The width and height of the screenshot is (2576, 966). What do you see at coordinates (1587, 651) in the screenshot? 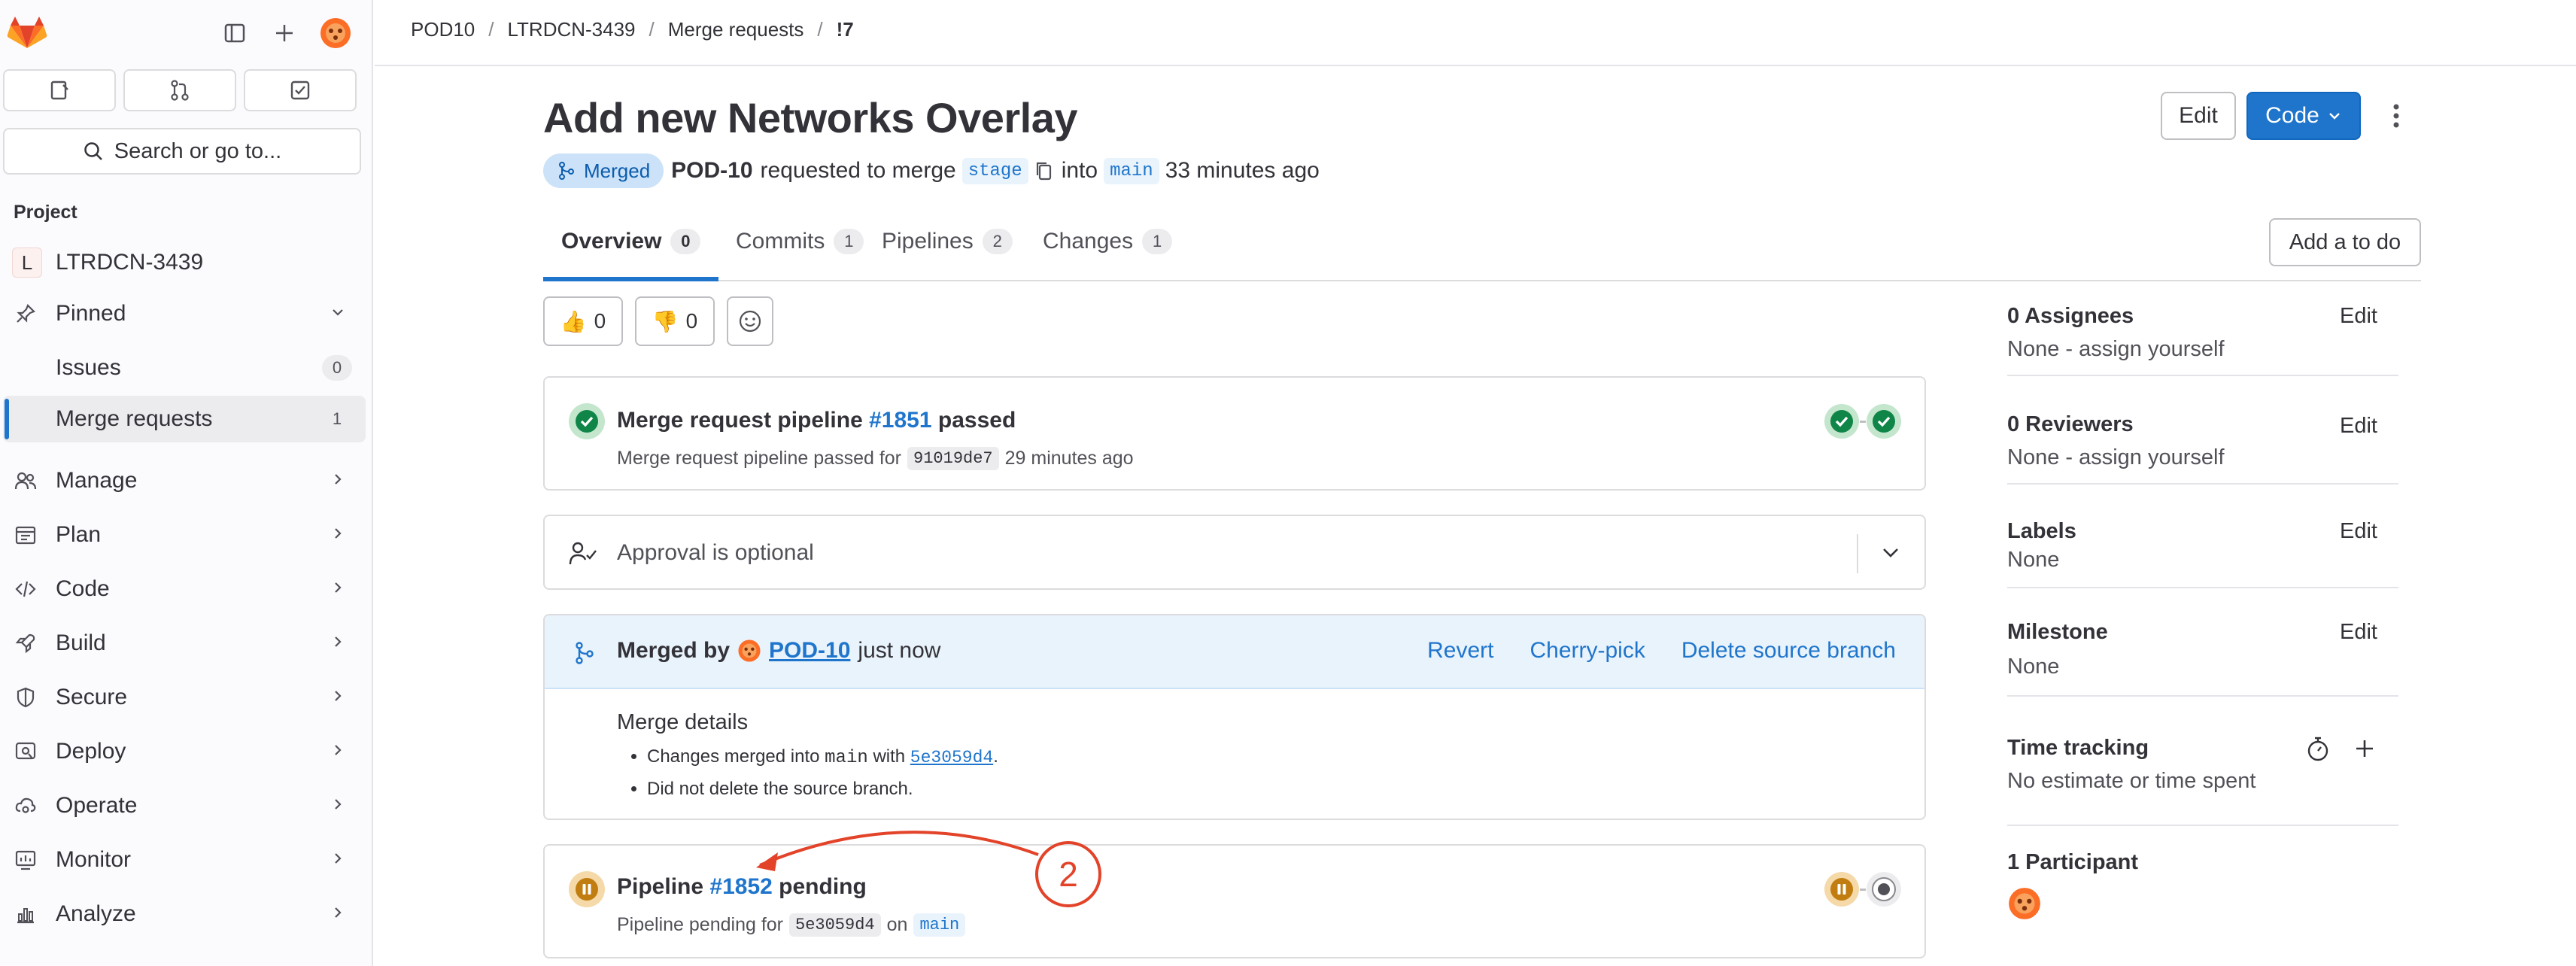
I see `cherry-pick-button: Cherry-pick` at bounding box center [1587, 651].